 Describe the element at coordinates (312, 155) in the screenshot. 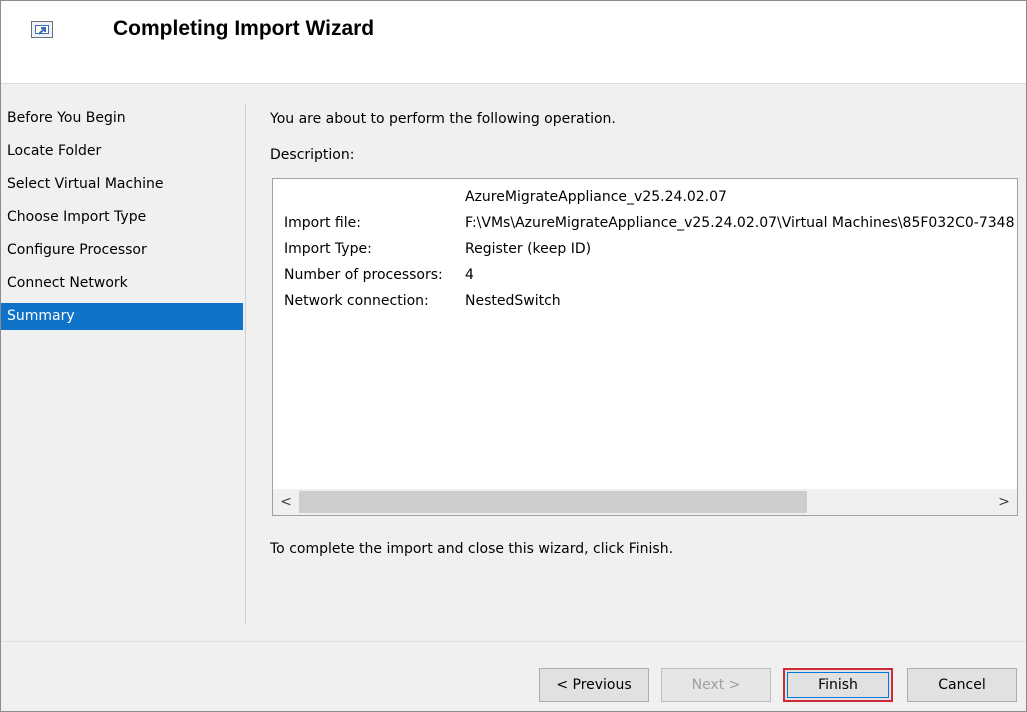

I see `description-label: Description:` at that location.